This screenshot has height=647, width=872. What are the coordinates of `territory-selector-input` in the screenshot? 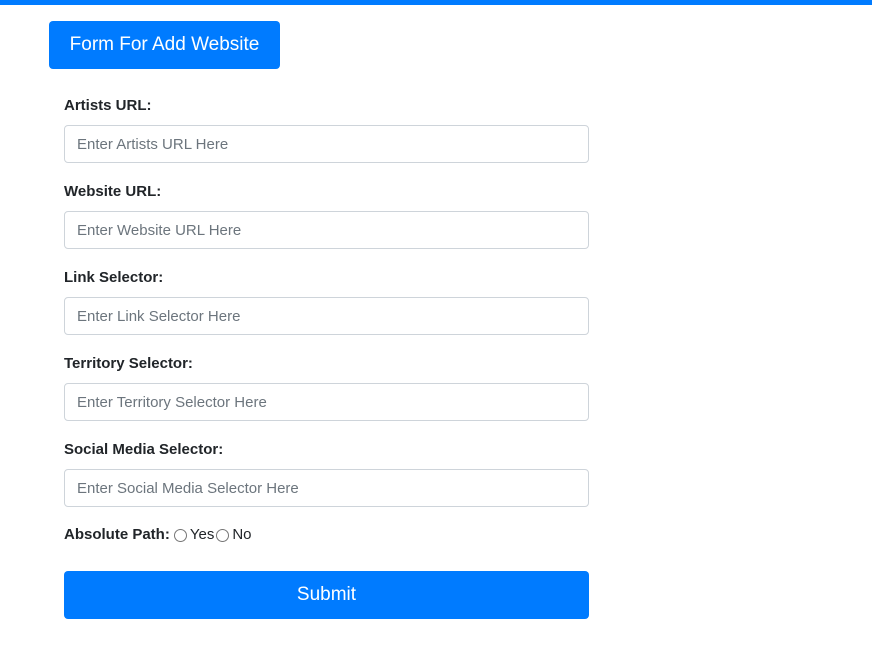 It's located at (326, 402).